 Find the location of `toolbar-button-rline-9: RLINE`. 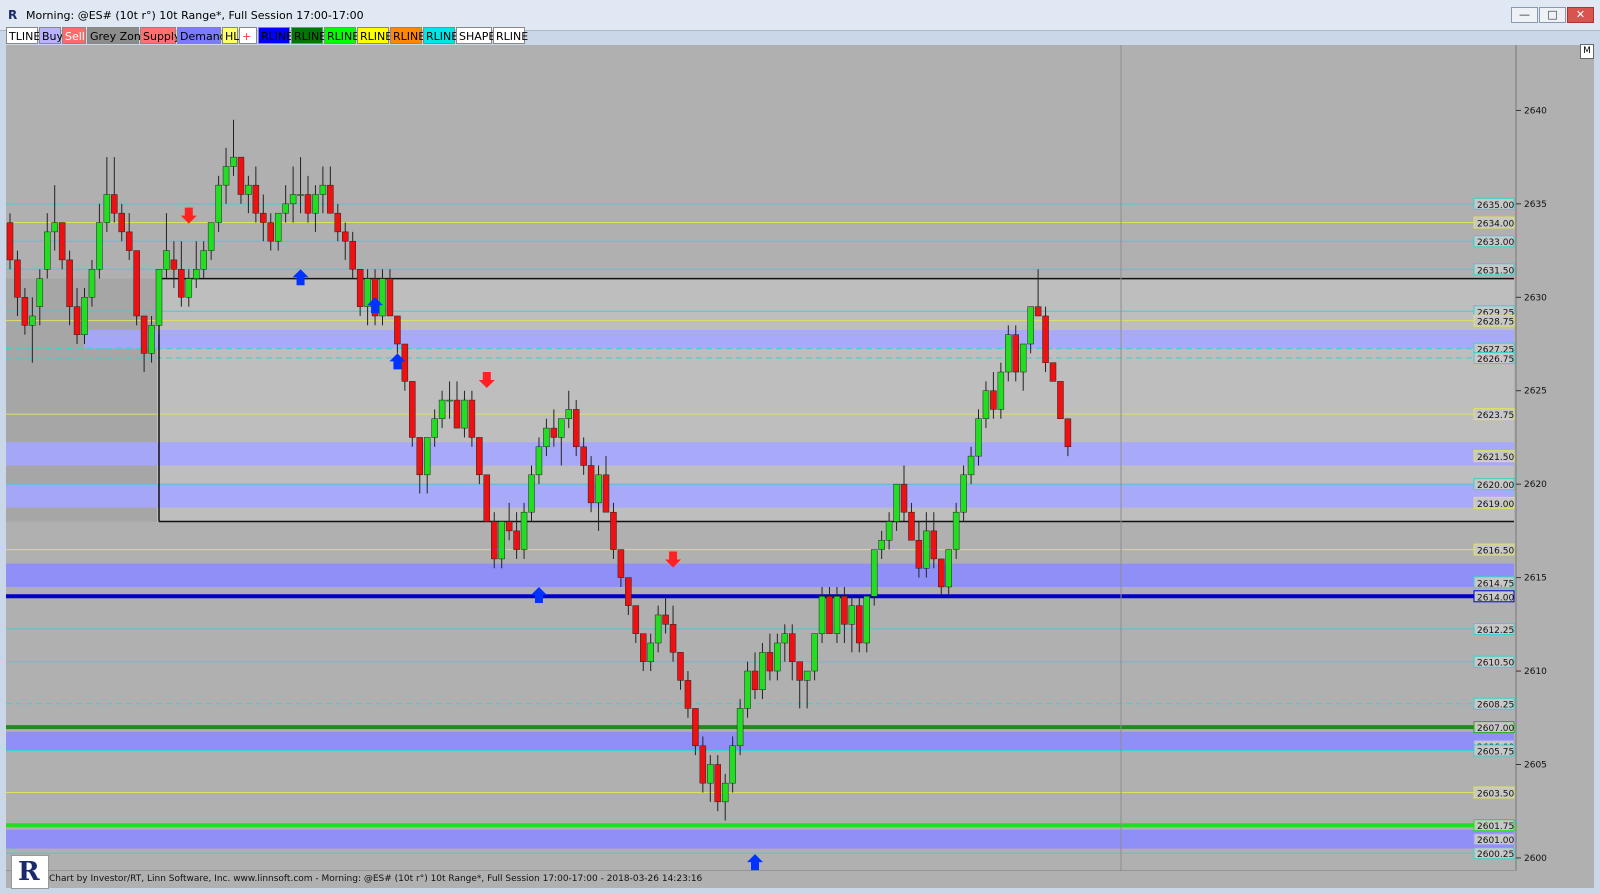

toolbar-button-rline-9: RLINE is located at coordinates (308, 35).